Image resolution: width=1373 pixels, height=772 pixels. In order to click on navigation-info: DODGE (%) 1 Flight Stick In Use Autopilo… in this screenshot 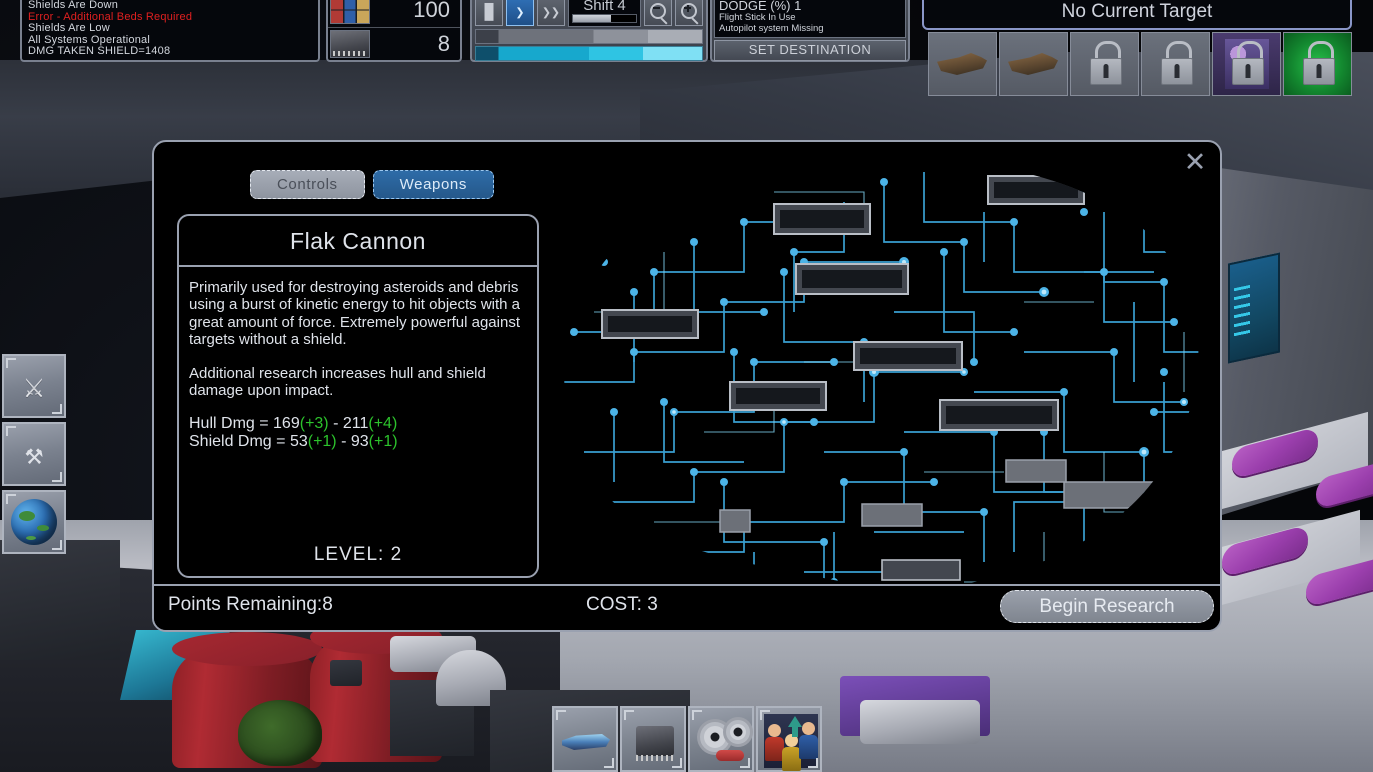, I will do `click(810, 19)`.